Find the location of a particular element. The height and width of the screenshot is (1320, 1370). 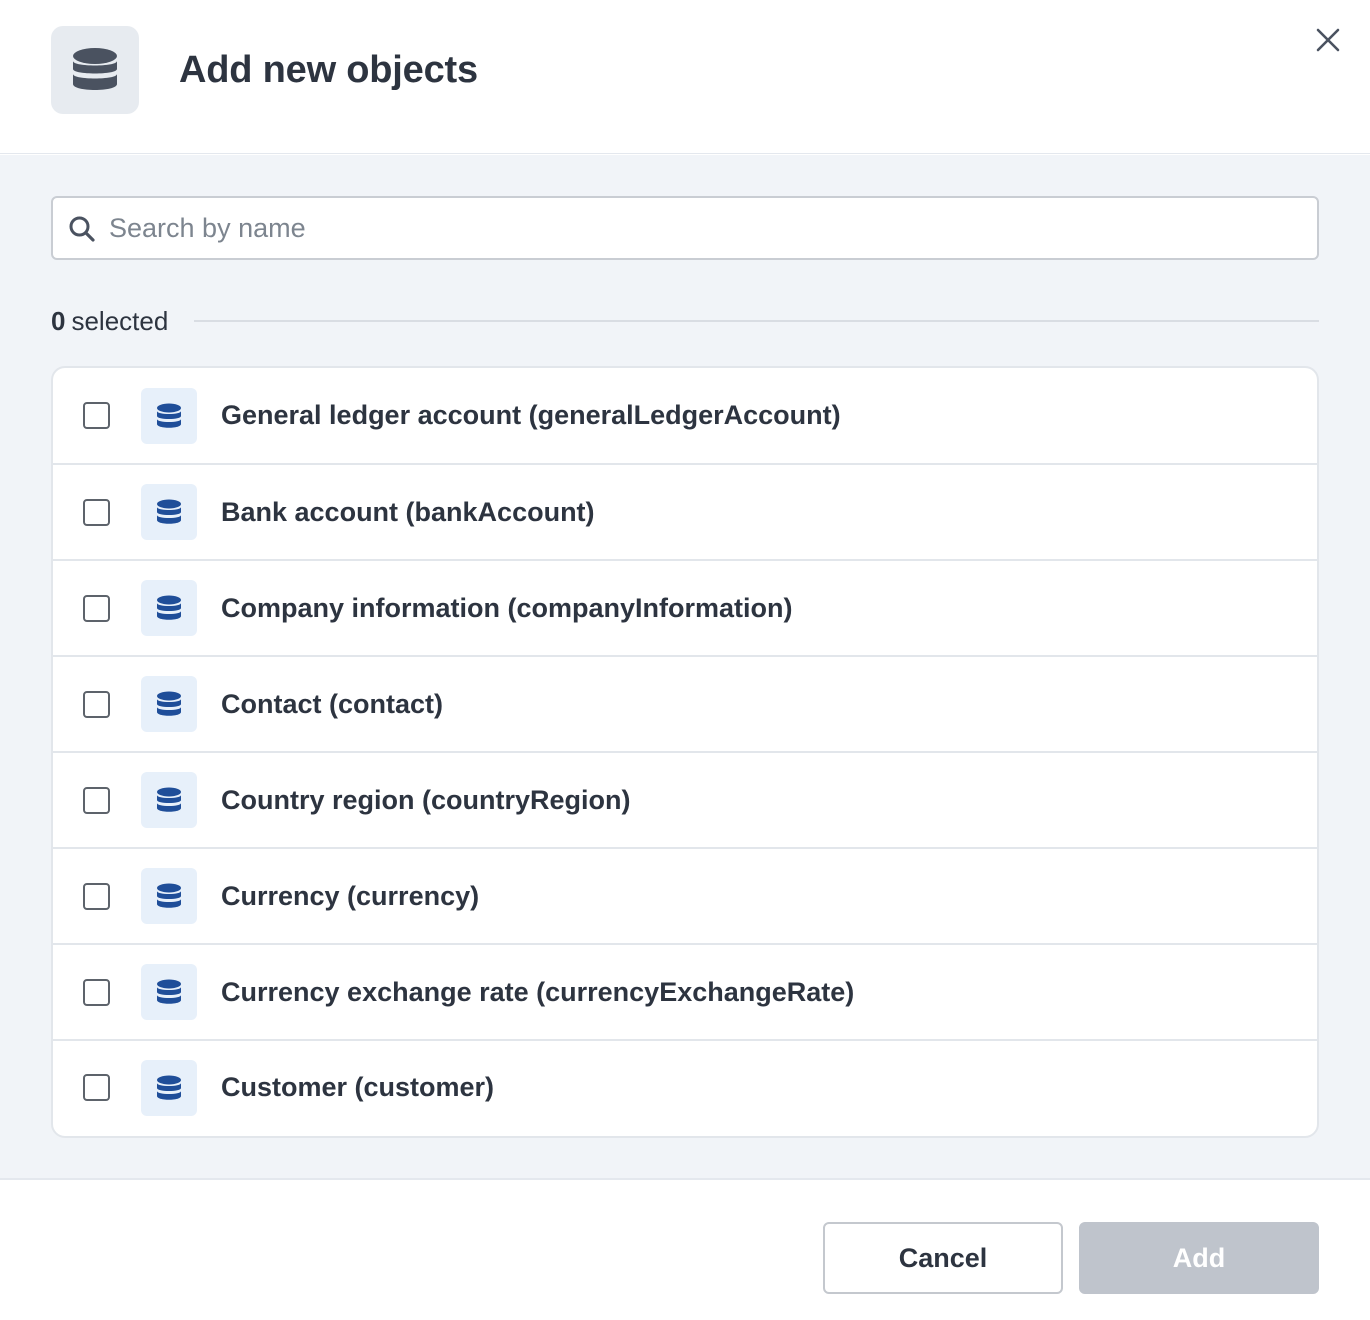

dialog-title: Add new objects is located at coordinates (328, 70).